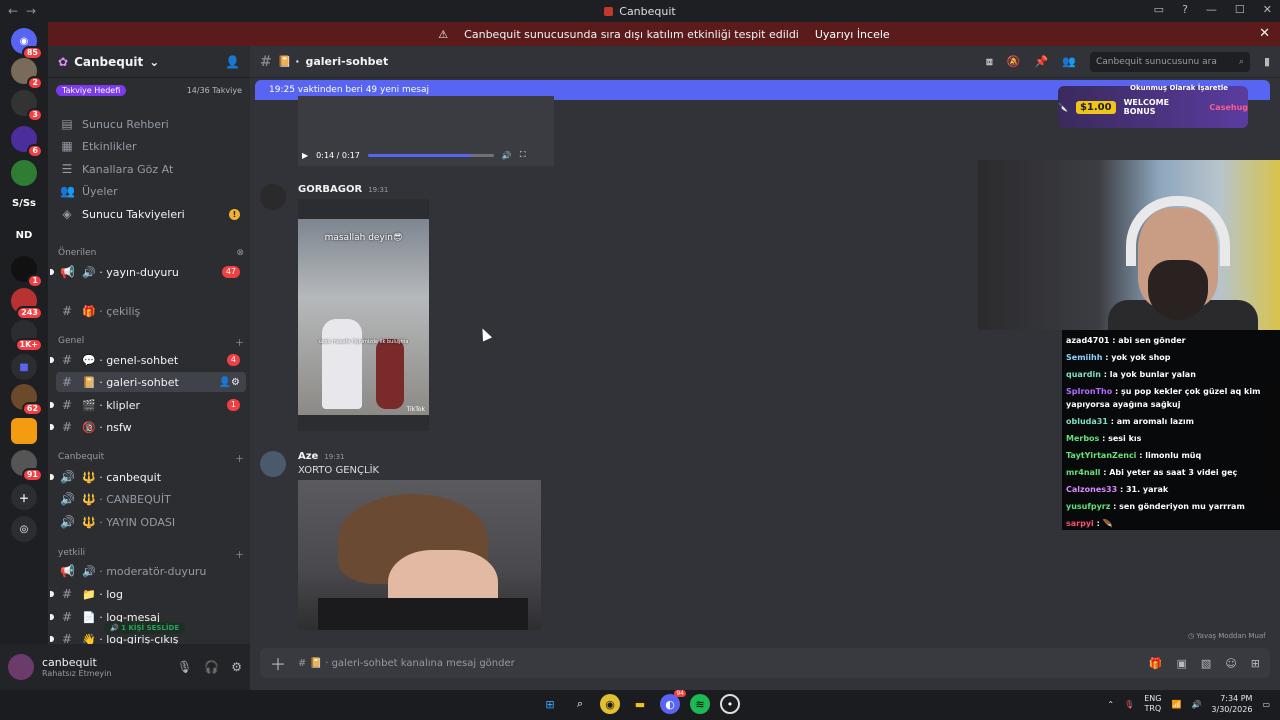 This screenshot has height=720, width=1280. What do you see at coordinates (24, 497) in the screenshot?
I see `add-server-icon: ＋` at bounding box center [24, 497].